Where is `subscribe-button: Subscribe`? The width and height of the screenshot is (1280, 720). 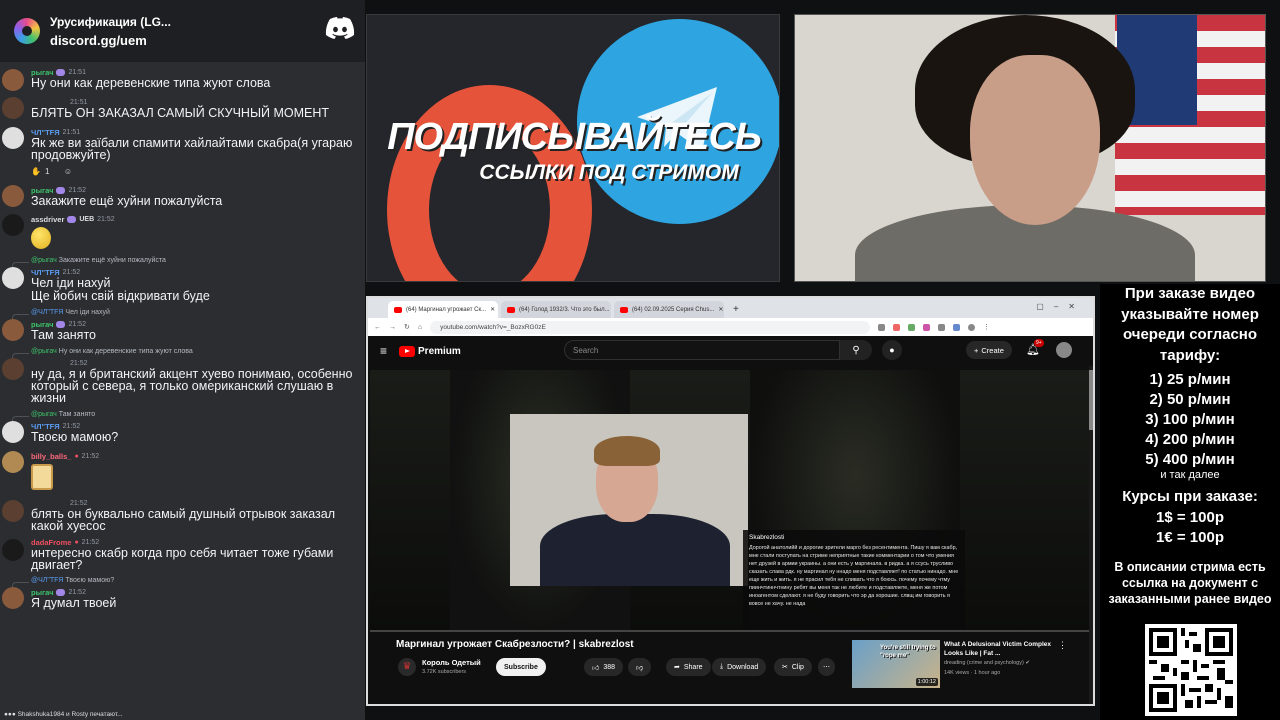 subscribe-button: Subscribe is located at coordinates (521, 667).